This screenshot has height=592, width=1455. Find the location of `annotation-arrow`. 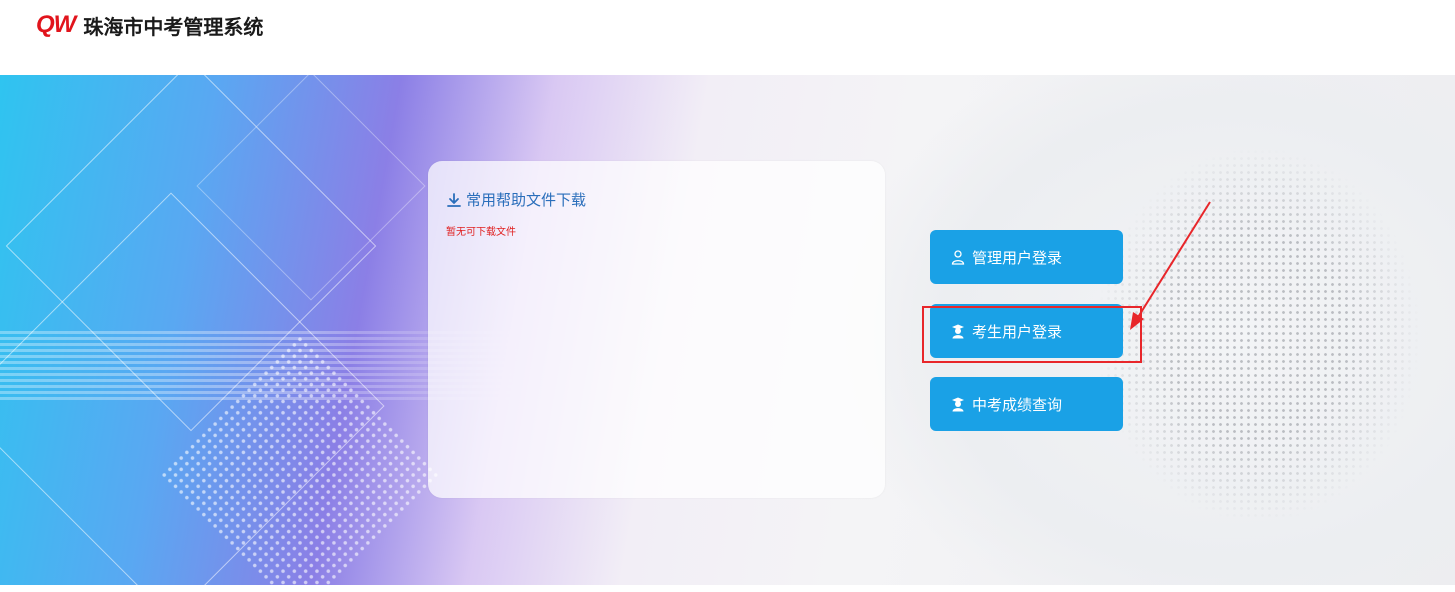

annotation-arrow is located at coordinates (1170, 265).